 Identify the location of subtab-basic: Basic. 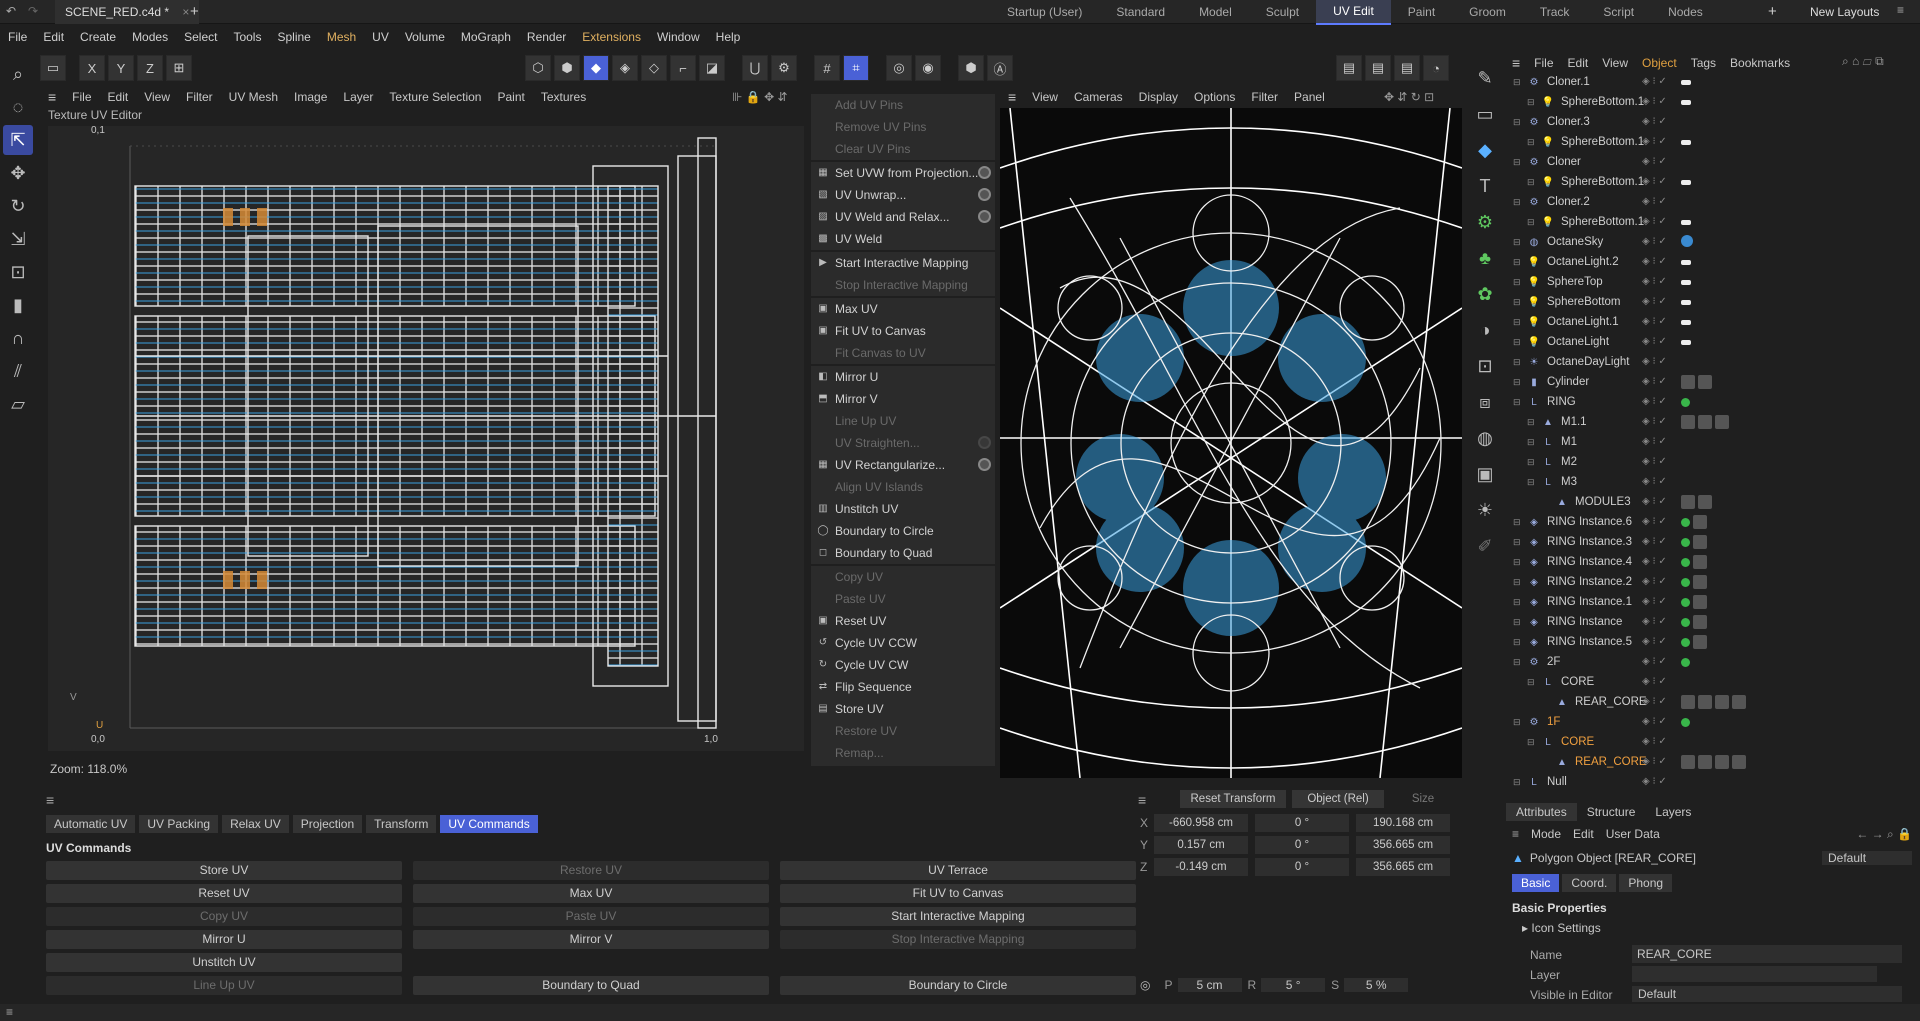
(1536, 883).